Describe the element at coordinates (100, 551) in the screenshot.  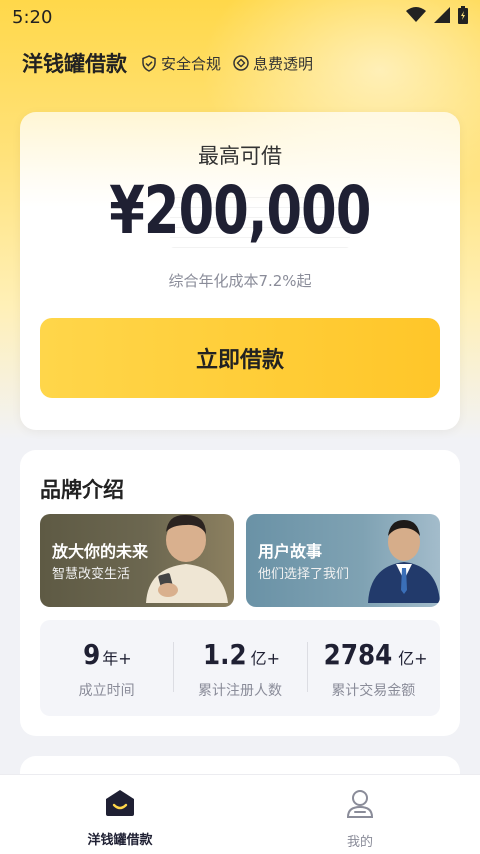
I see `promo-title: 放大你的未来` at that location.